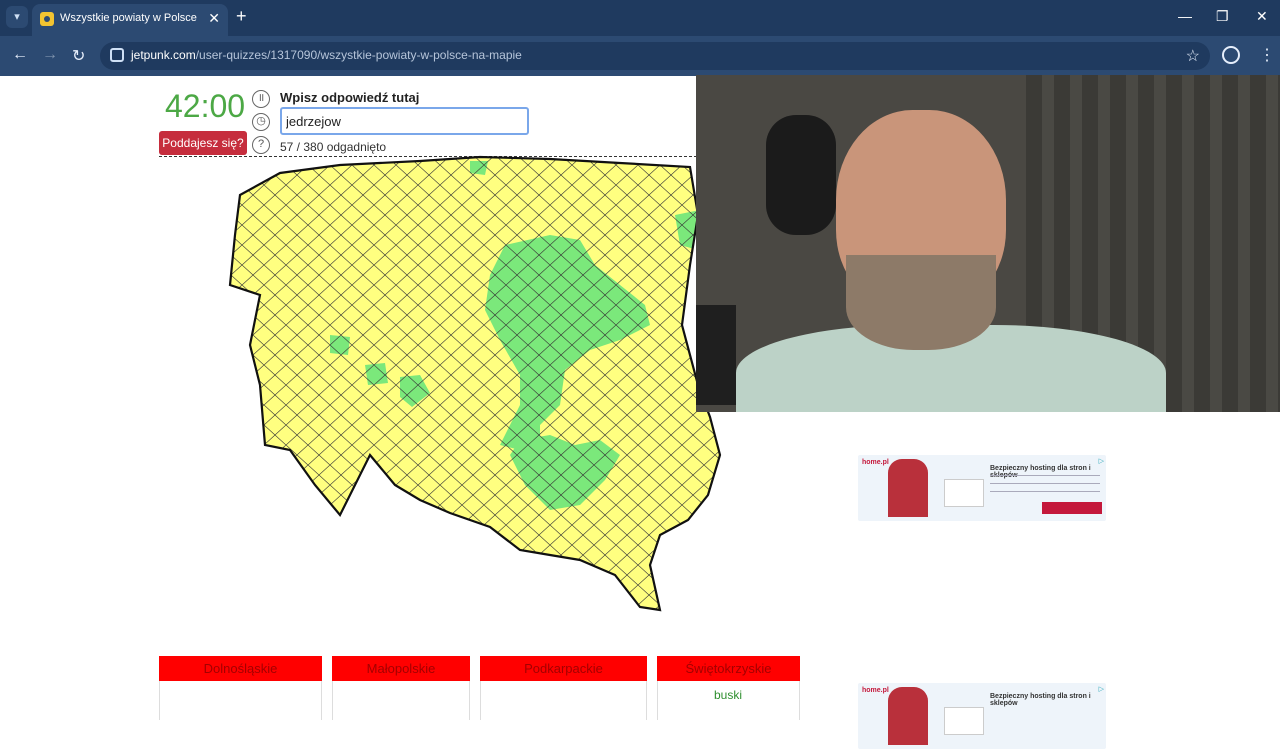 Image resolution: width=1280 pixels, height=749 pixels. I want to click on answer-prompt: Wpisz odpowiedź tutaj, so click(350, 97).